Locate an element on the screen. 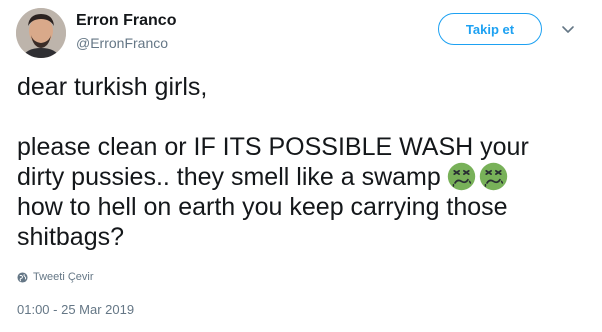 This screenshot has width=602, height=332. translate-label: Tweeti Çevir is located at coordinates (63, 277).